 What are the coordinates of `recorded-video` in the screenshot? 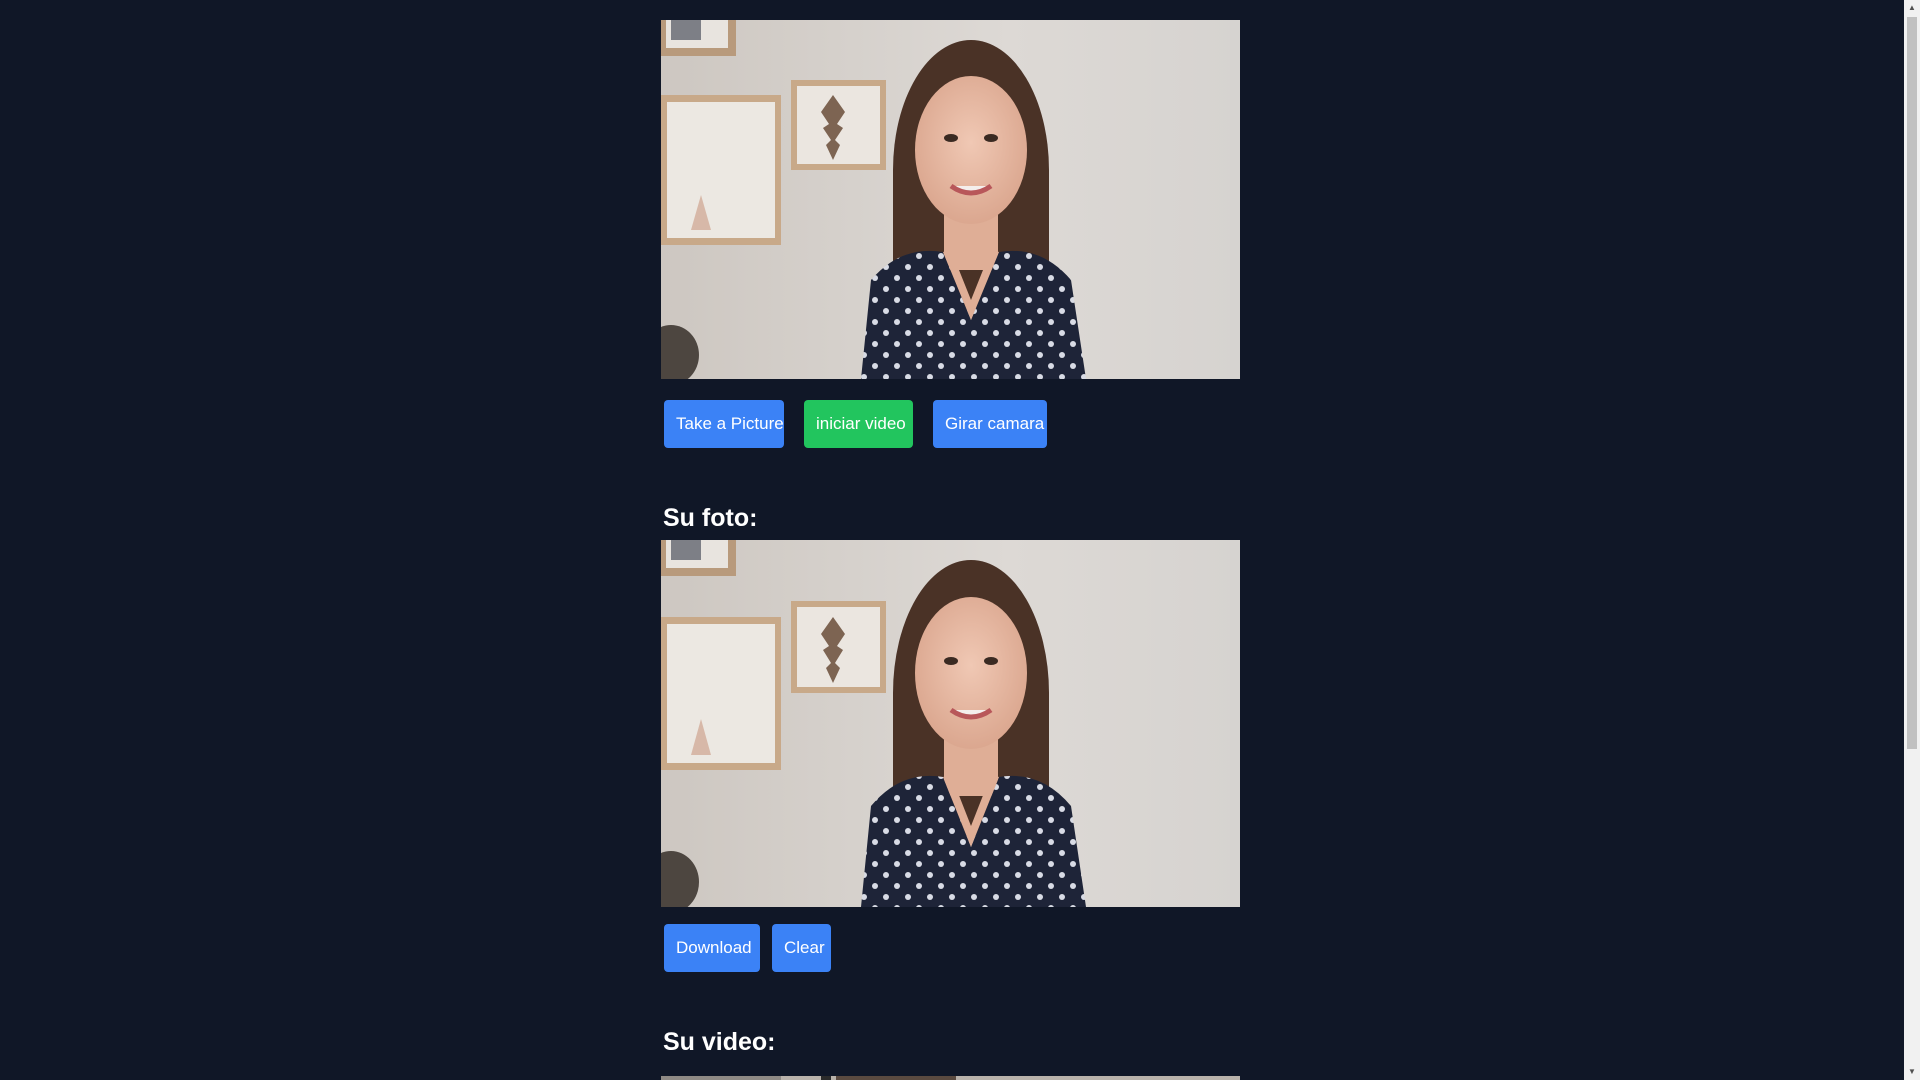 It's located at (950, 1078).